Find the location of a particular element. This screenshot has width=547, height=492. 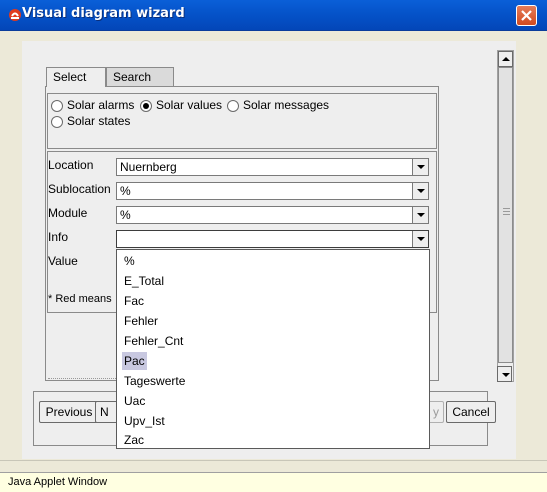

window-title: Visual diagram wizard is located at coordinates (103, 13).